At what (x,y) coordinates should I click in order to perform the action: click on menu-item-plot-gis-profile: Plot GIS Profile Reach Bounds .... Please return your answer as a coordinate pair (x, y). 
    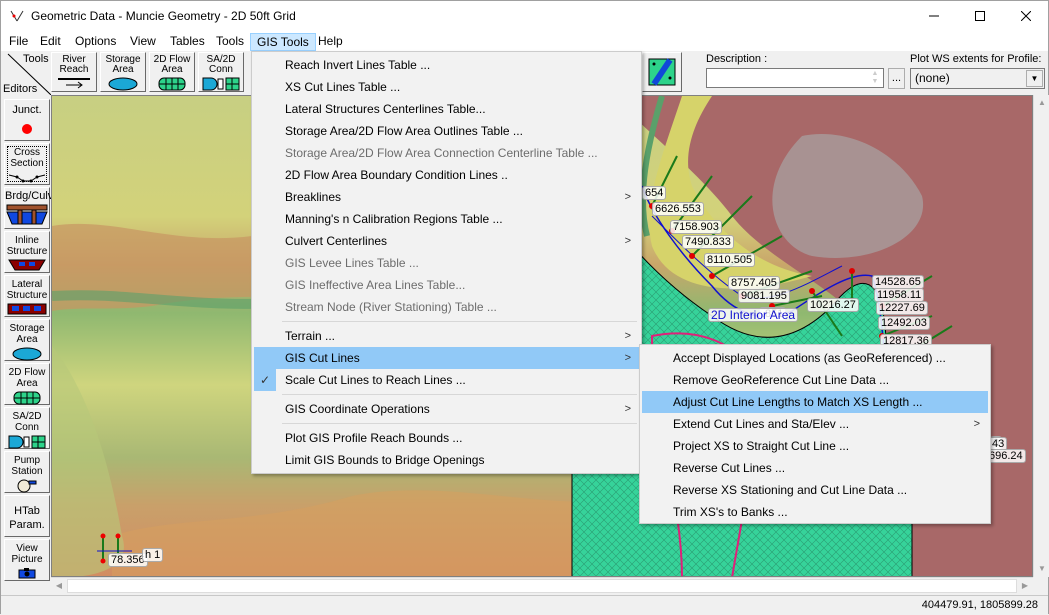
    Looking at the image, I should click on (446, 438).